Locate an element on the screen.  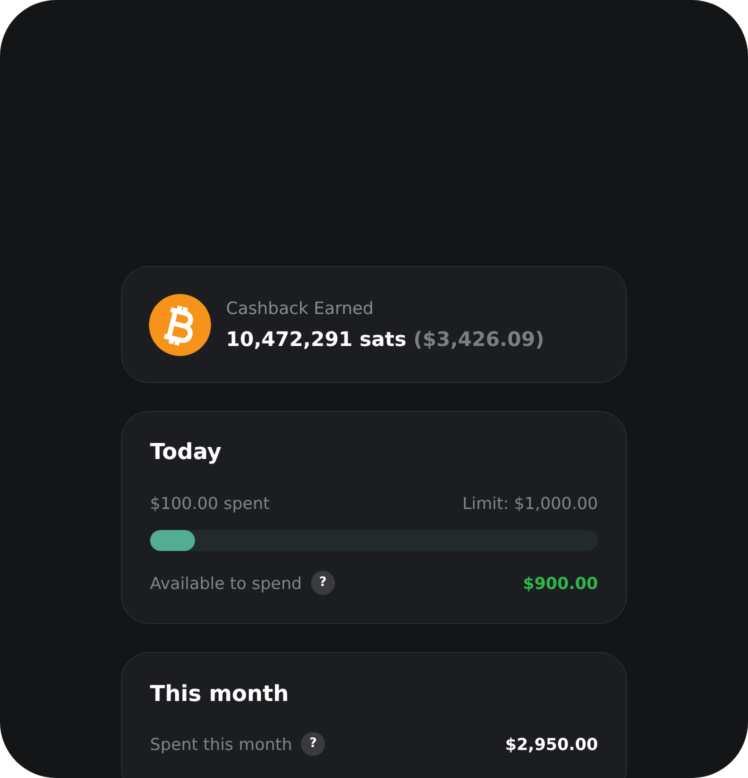
spent-month-amount: $2,950.00 is located at coordinates (551, 744).